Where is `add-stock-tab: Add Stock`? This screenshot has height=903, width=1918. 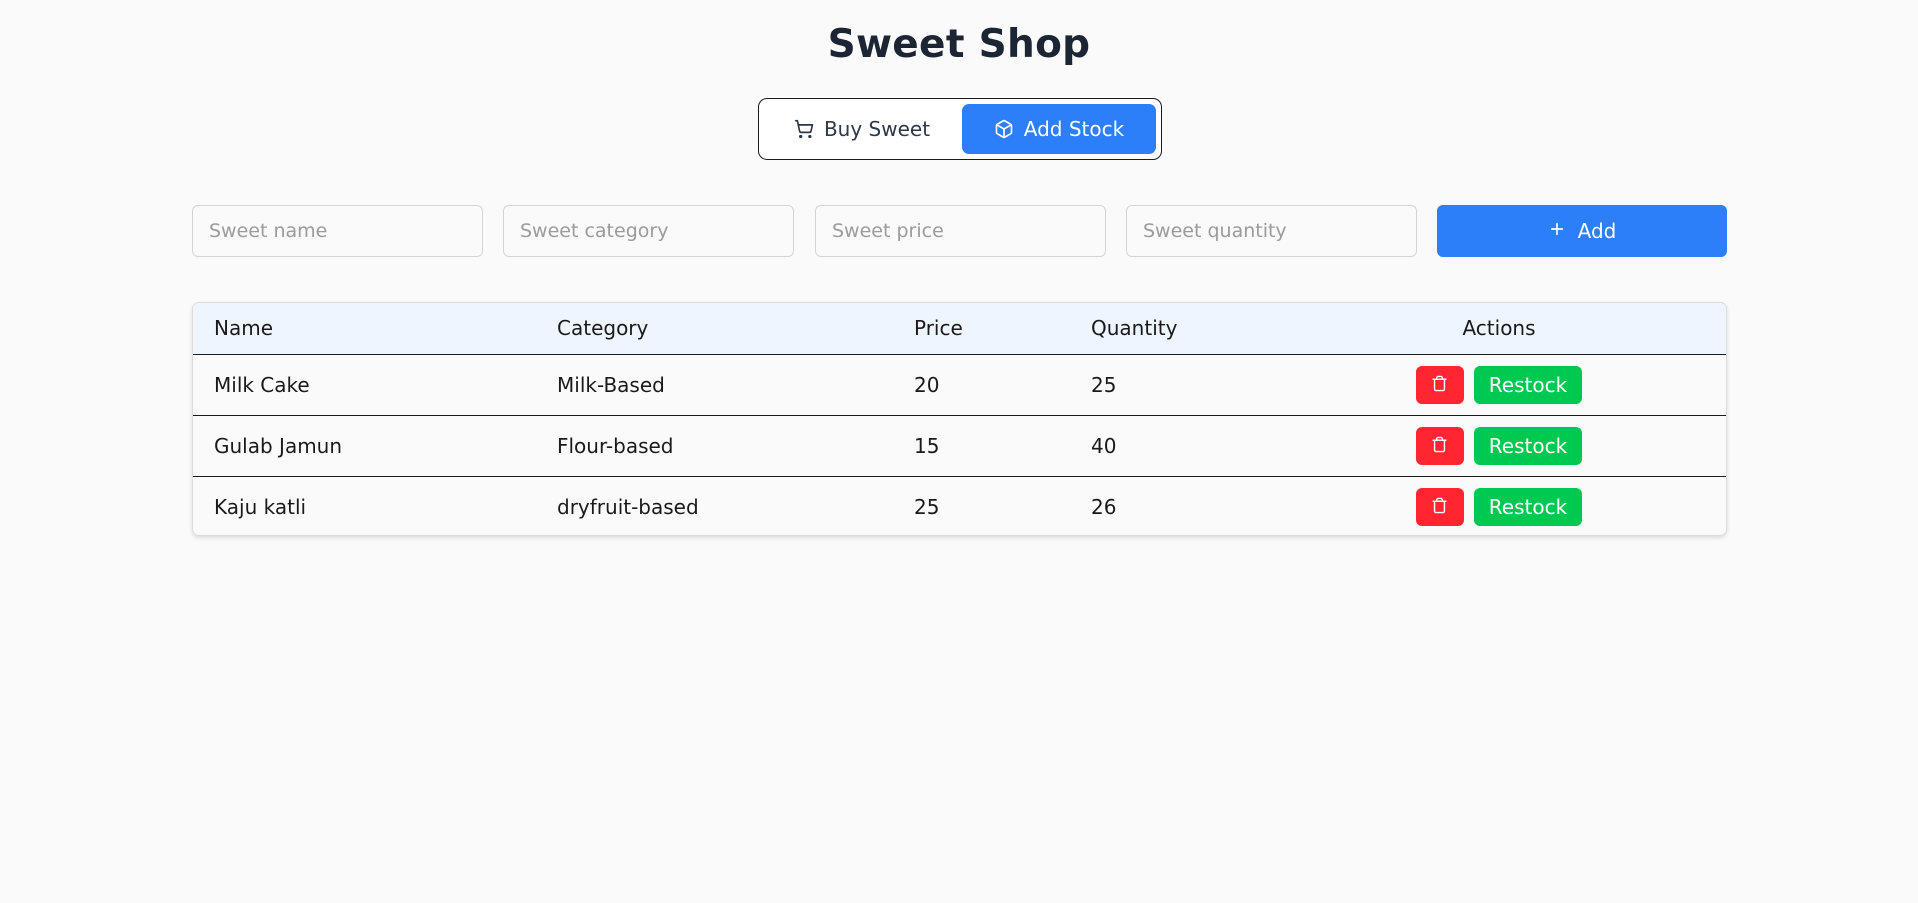 add-stock-tab: Add Stock is located at coordinates (1059, 129).